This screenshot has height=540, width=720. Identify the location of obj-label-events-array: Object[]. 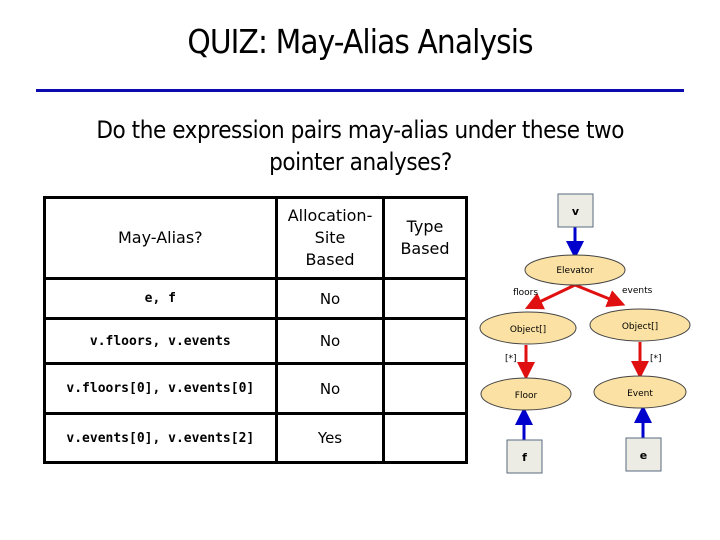
(640, 327).